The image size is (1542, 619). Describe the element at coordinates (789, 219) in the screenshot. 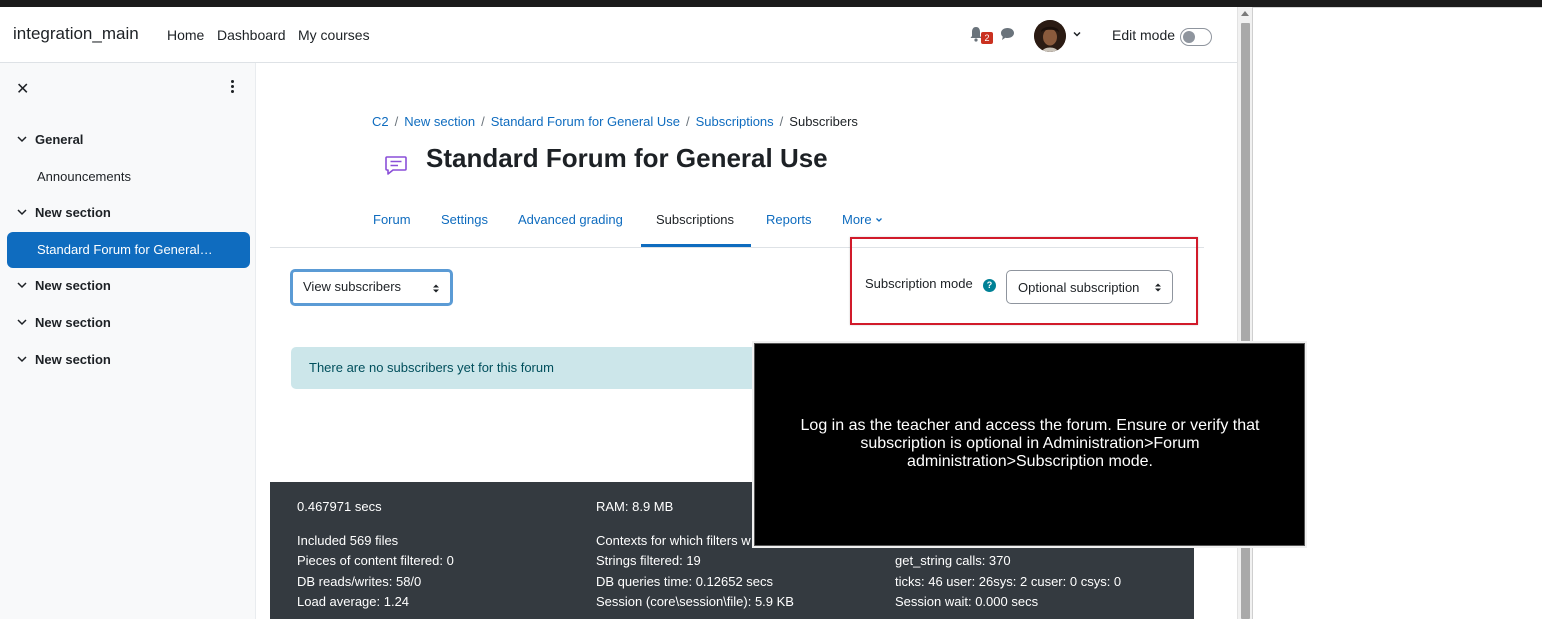

I see `tab-reports: Reports` at that location.